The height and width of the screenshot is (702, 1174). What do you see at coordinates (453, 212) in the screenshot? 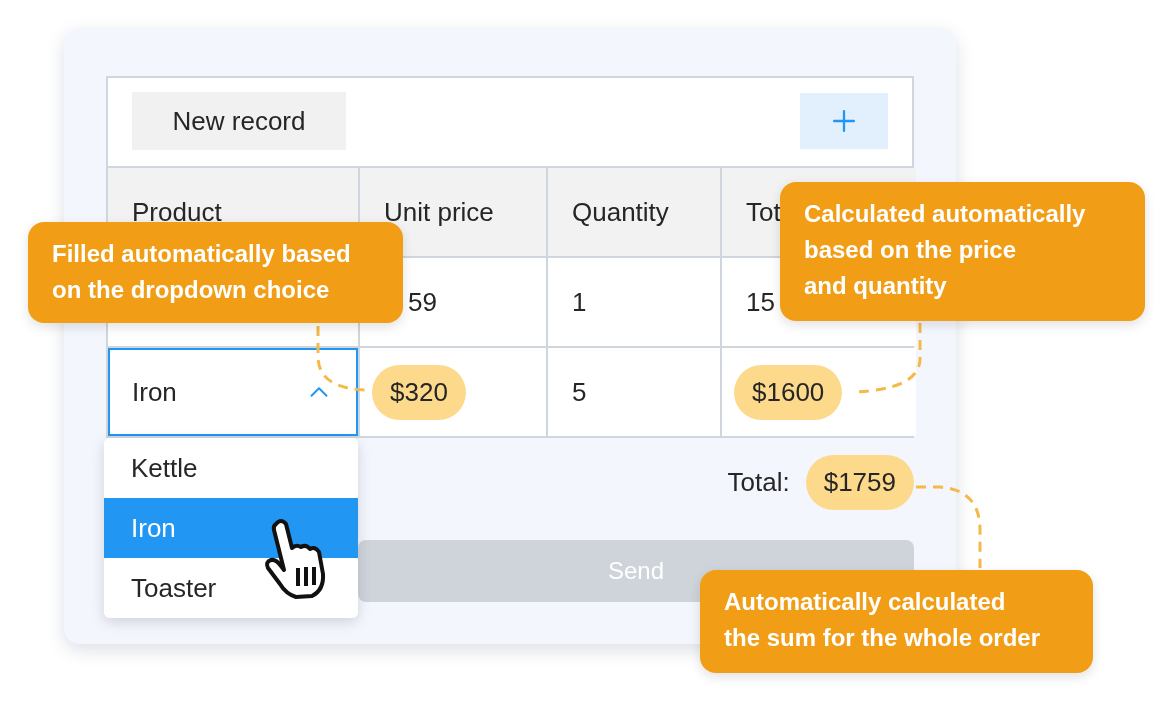
I see `column-header: Unit price` at bounding box center [453, 212].